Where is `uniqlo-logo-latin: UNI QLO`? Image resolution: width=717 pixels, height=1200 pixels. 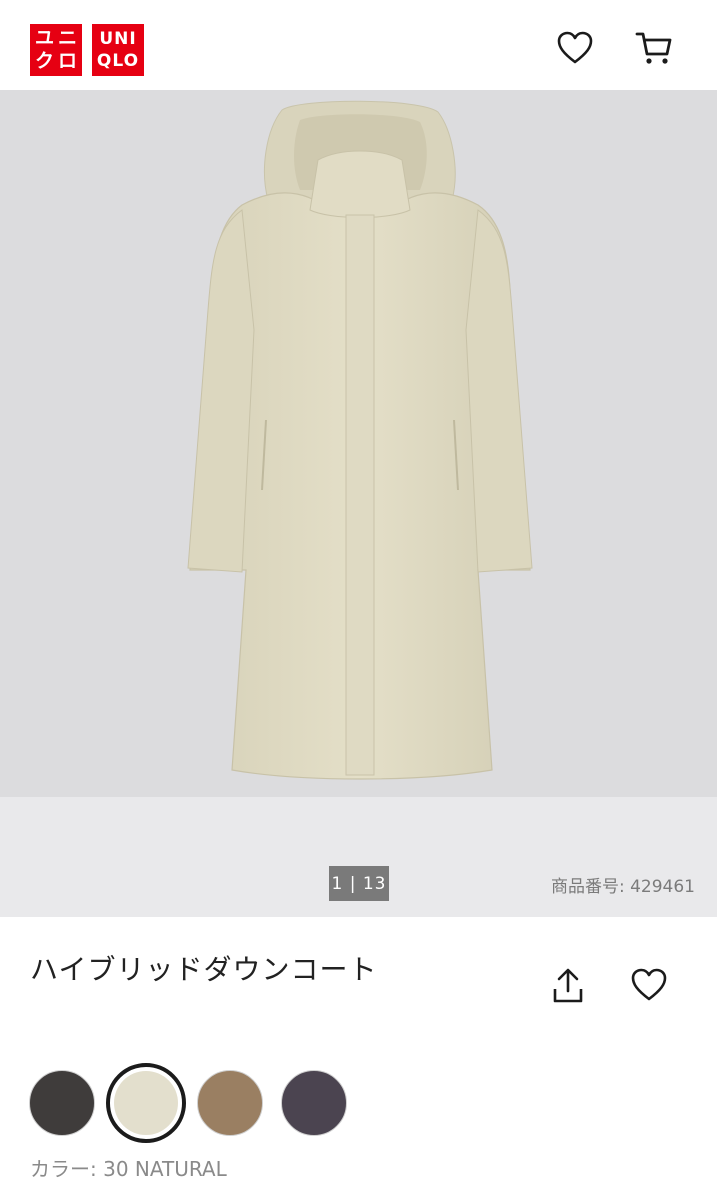
uniqlo-logo-latin: UNI QLO is located at coordinates (118, 50).